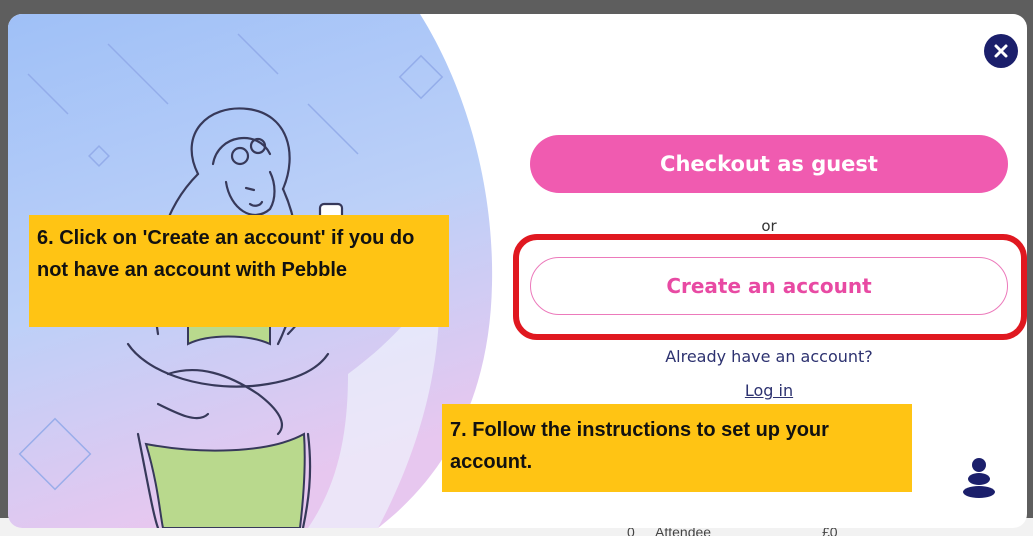 The image size is (1033, 536). Describe the element at coordinates (769, 226) in the screenshot. I see `or-divider-label: or` at that location.